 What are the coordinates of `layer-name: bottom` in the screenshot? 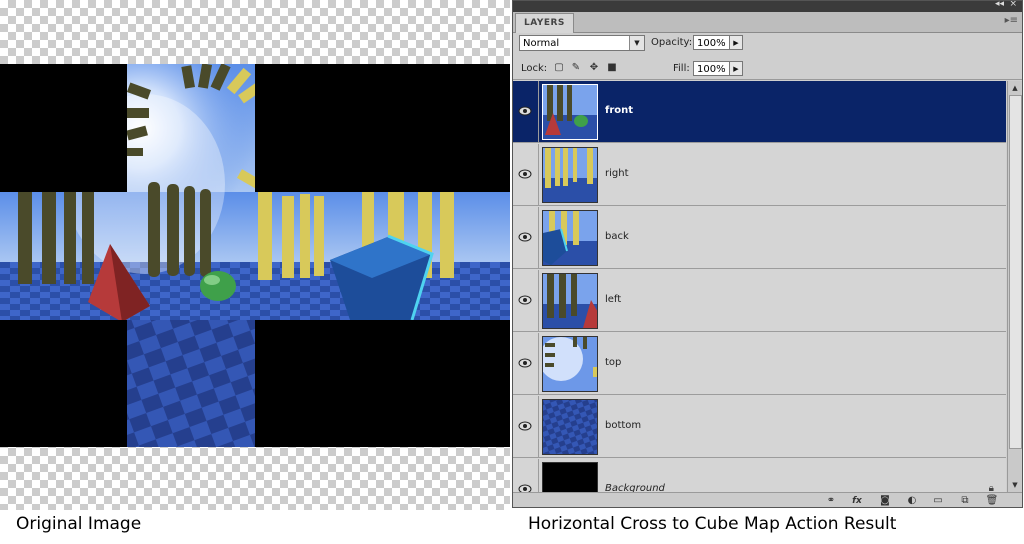 It's located at (623, 425).